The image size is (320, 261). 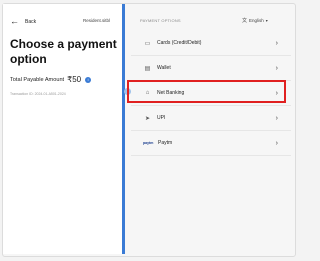 What do you see at coordinates (211, 118) in the screenshot?
I see `option-upi: ➤ UPI ›` at bounding box center [211, 118].